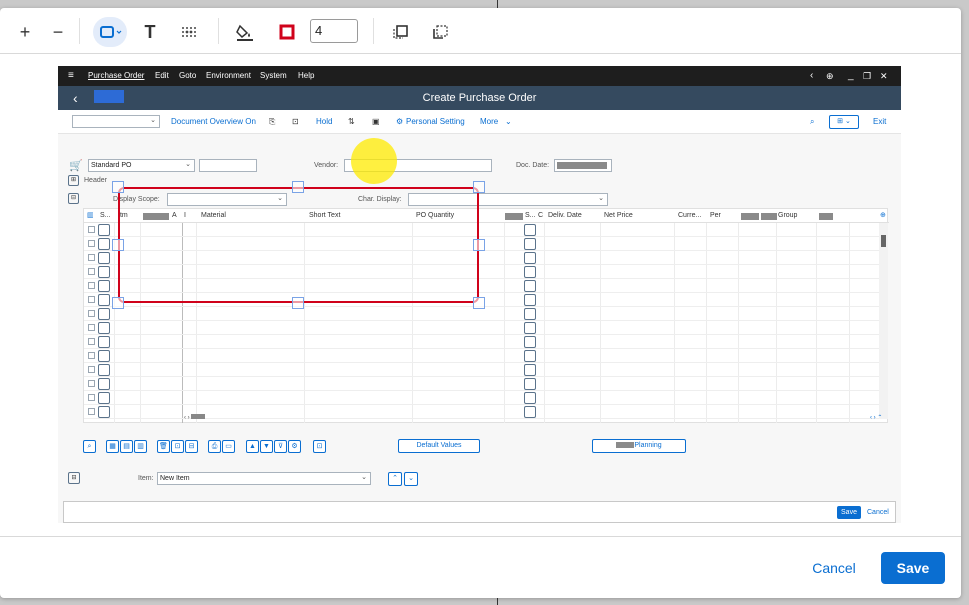 The width and height of the screenshot is (969, 605). What do you see at coordinates (401, 32) in the screenshot?
I see `bring-forward-button` at bounding box center [401, 32].